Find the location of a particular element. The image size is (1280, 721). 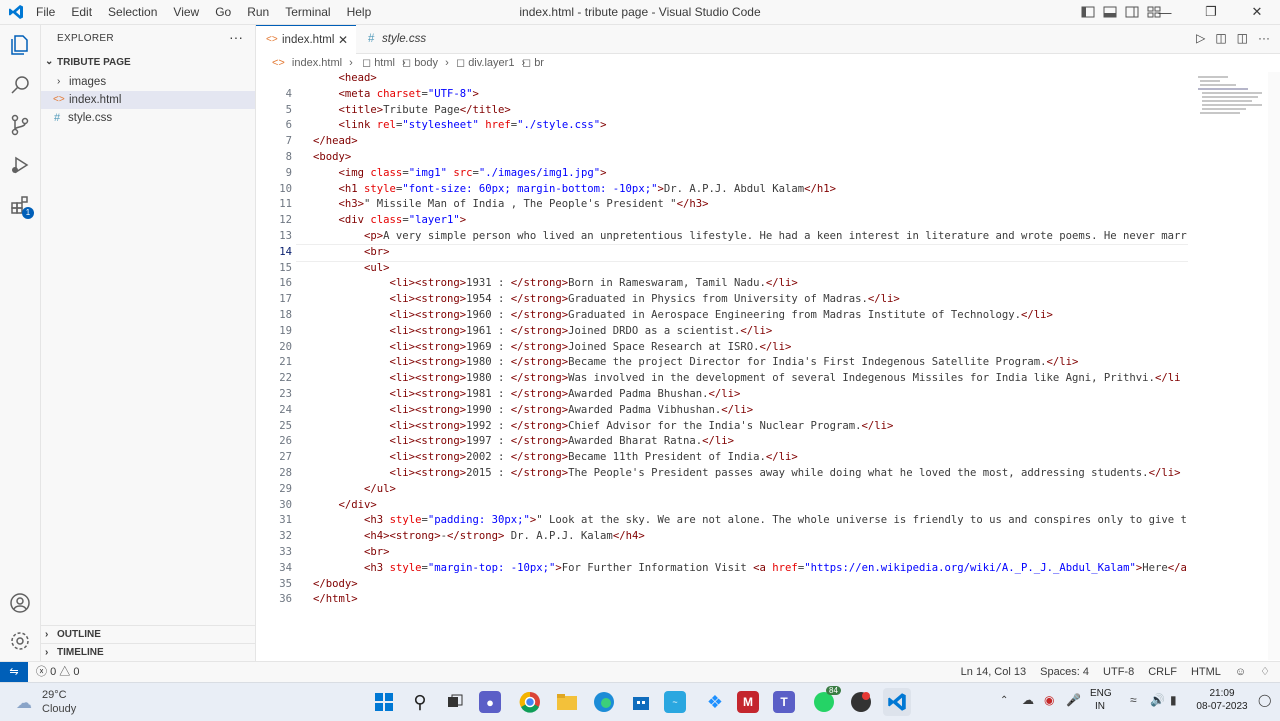

extensions-icon: 1 is located at coordinates (21, 206).